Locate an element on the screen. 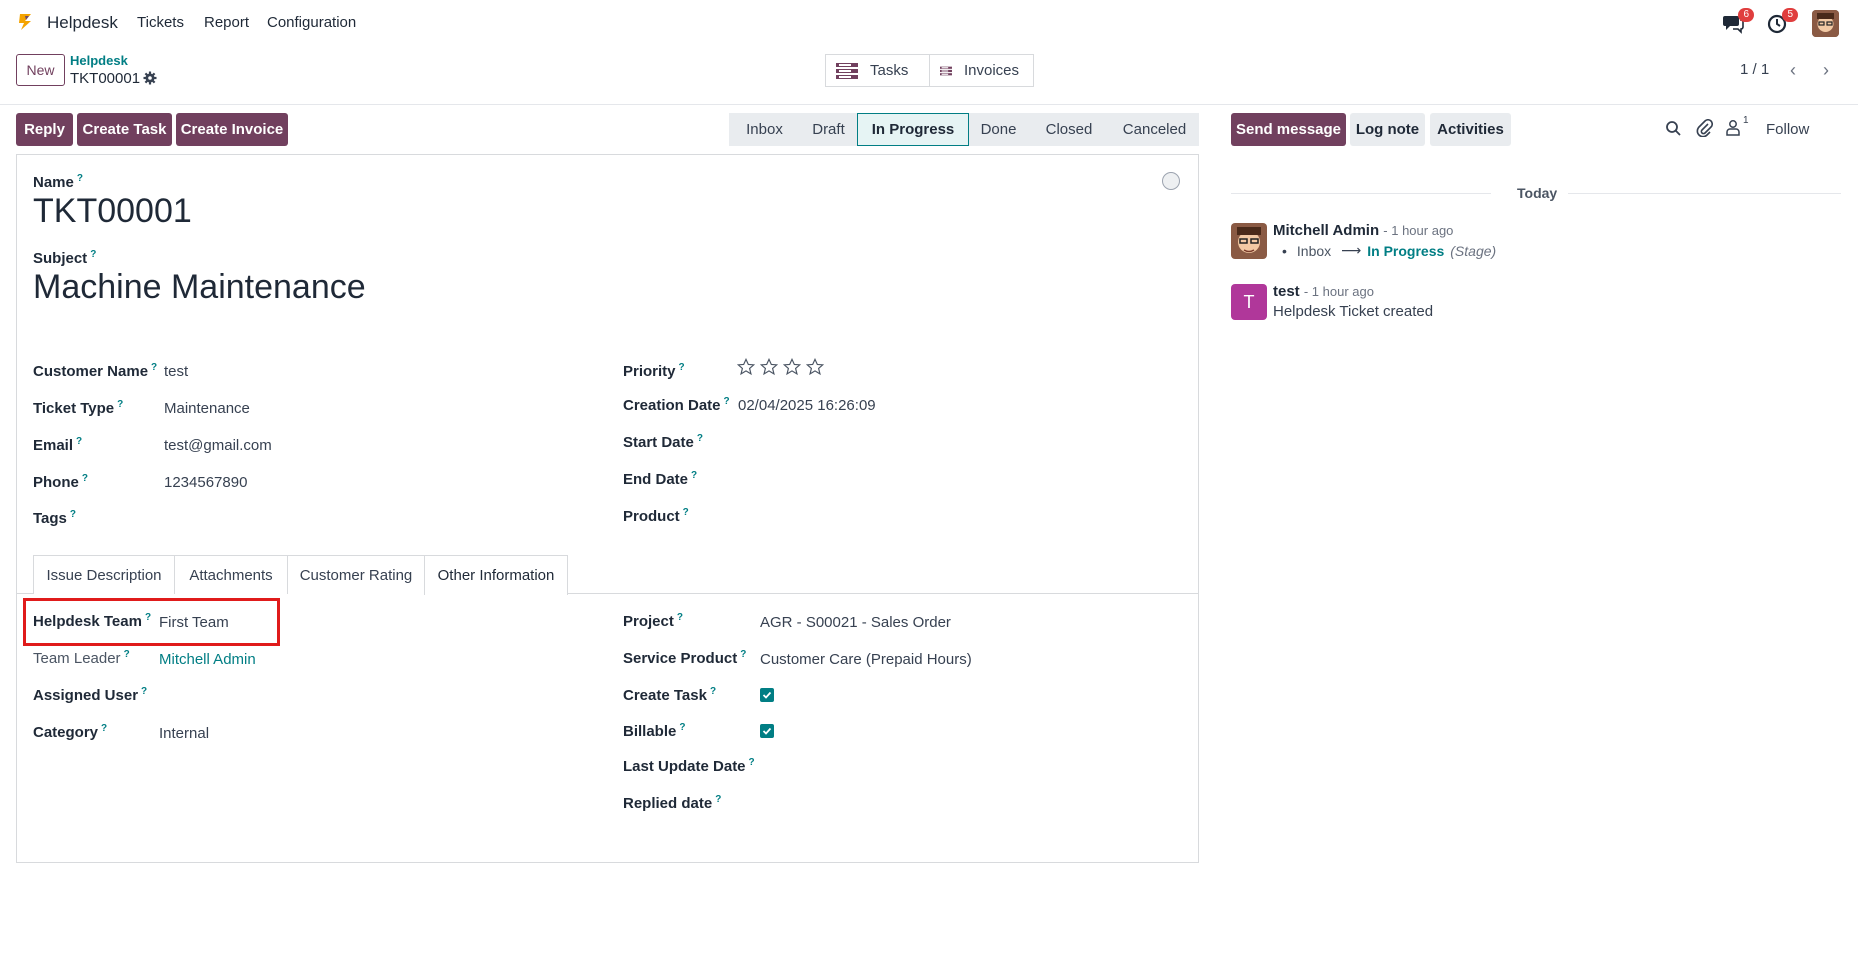  header-divider is located at coordinates (929, 104).